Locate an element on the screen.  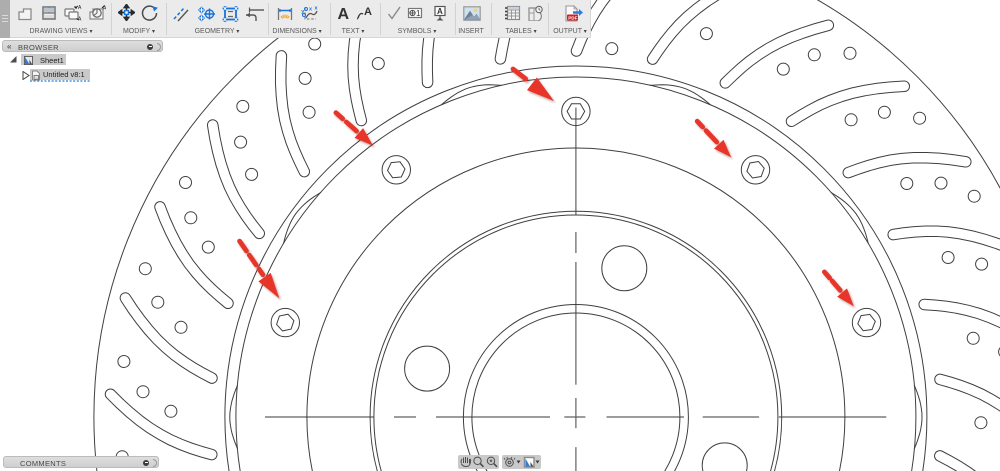
svg-text: 1 is located at coordinates (418, 13).